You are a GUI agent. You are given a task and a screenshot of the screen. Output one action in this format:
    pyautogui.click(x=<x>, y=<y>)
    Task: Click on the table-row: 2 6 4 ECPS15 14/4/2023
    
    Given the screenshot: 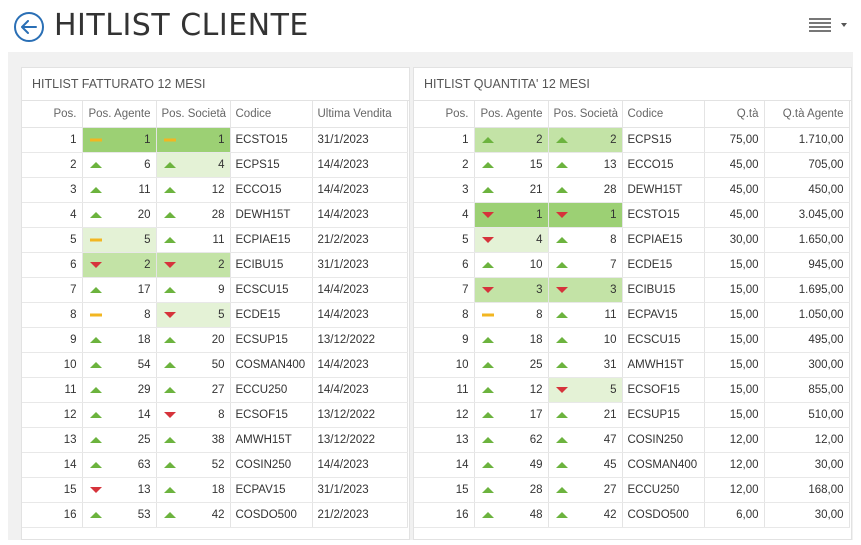 What is the action you would take?
    pyautogui.click(x=215, y=165)
    